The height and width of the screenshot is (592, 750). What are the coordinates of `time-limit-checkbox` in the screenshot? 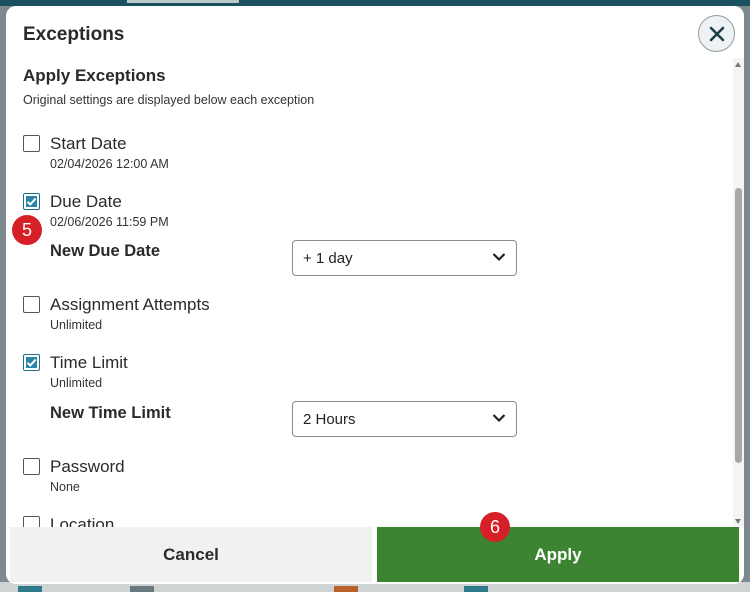 It's located at (31, 362).